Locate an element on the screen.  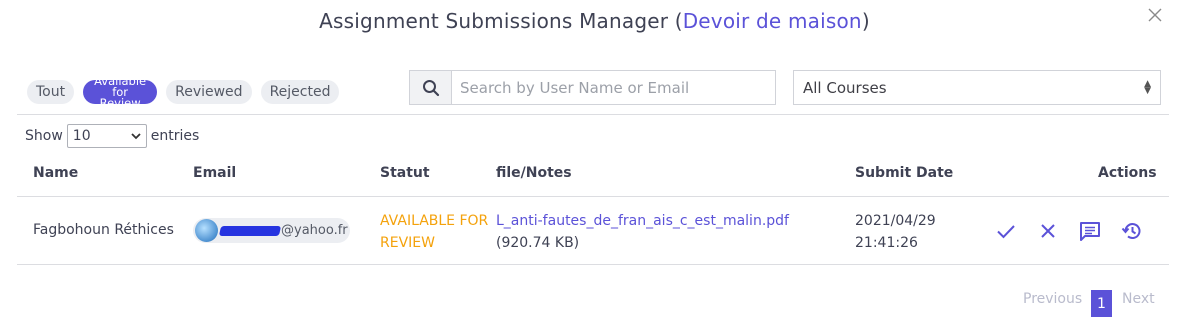
entries-length-control: Show 10 entries is located at coordinates (112, 136).